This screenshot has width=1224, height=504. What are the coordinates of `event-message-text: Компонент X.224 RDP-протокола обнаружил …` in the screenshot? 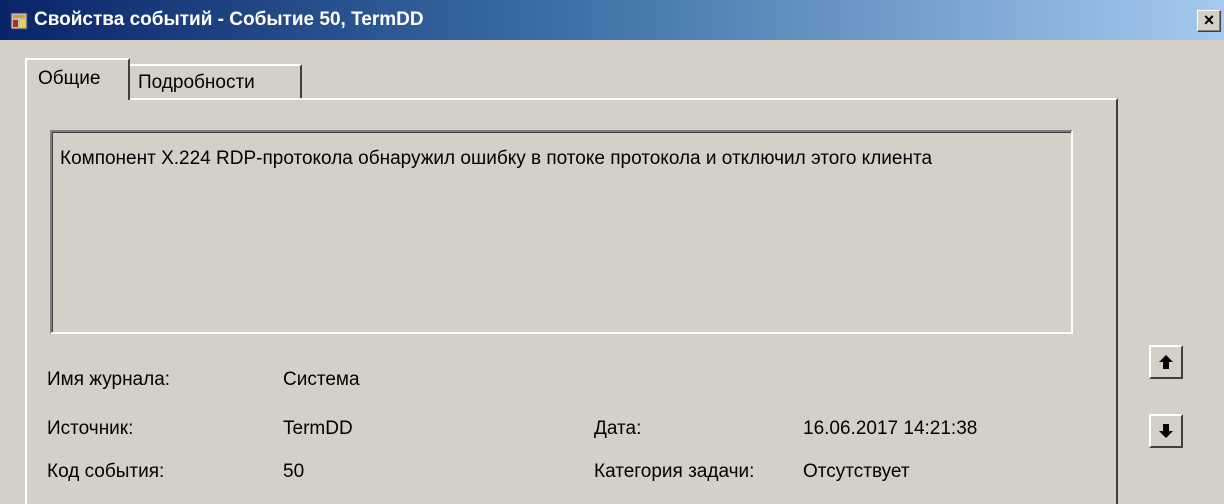 It's located at (496, 158).